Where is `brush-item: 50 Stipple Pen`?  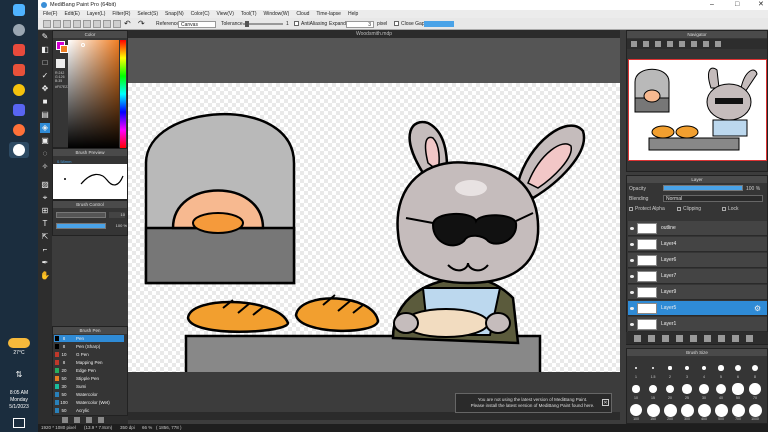 brush-item: 50 Stipple Pen is located at coordinates (89, 378).